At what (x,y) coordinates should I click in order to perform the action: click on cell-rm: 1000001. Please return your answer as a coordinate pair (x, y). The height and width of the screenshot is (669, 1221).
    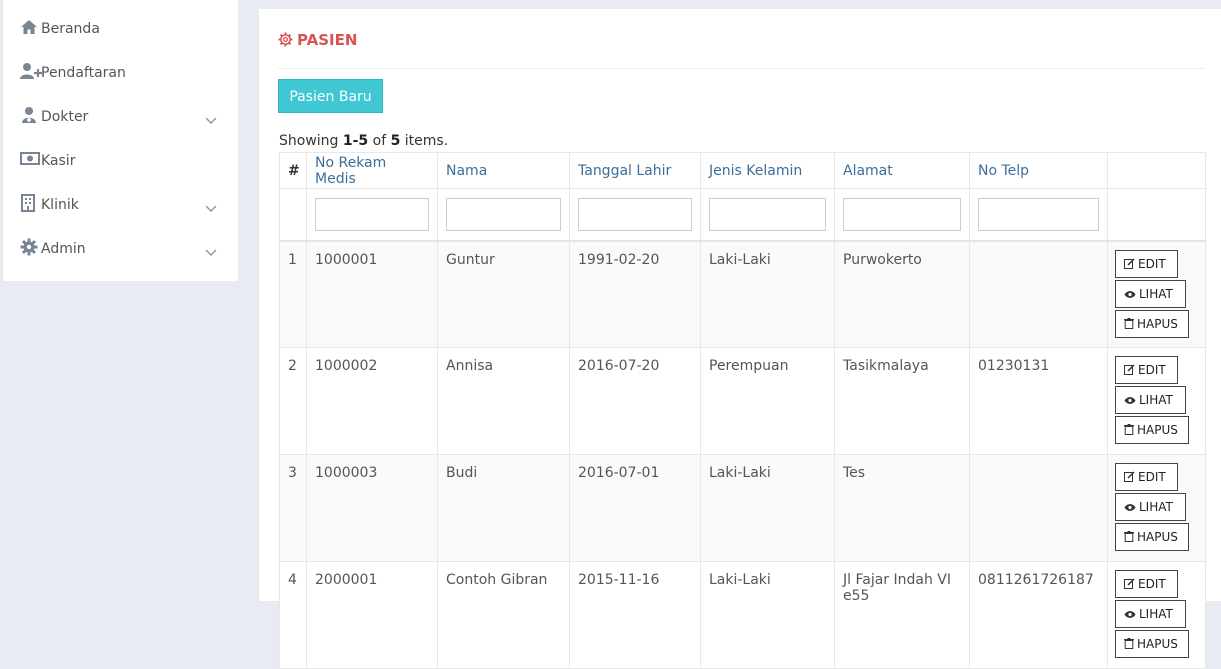
    Looking at the image, I should click on (372, 294).